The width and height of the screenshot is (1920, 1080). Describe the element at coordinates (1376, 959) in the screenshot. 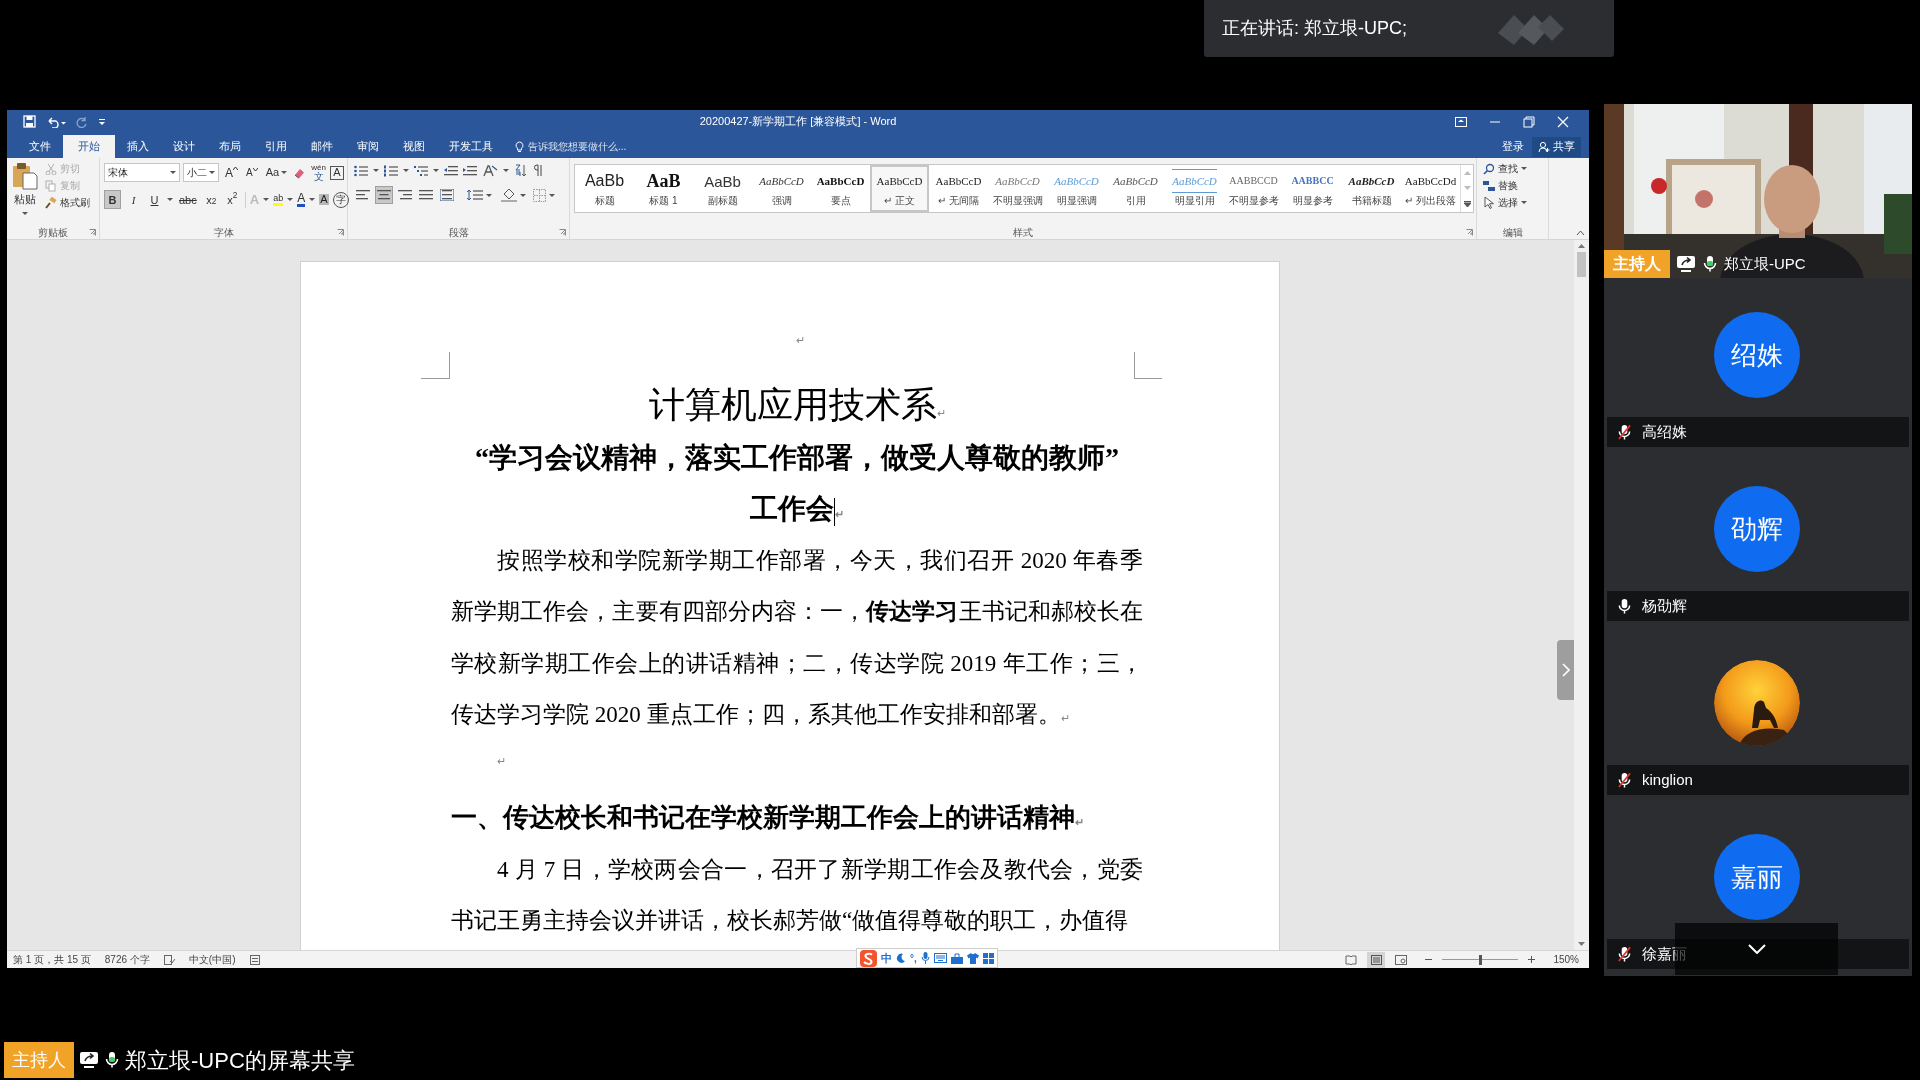

I see `print-layout-button` at that location.